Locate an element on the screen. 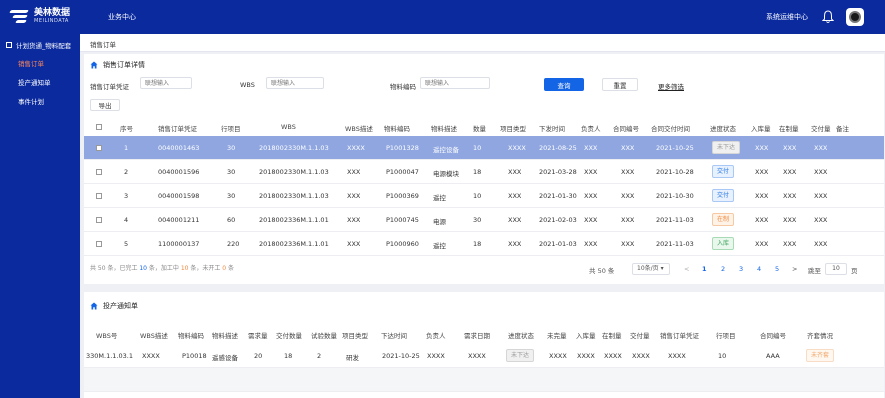 The image size is (885, 398). page-size-select: 10条/页 ▾ is located at coordinates (651, 269).